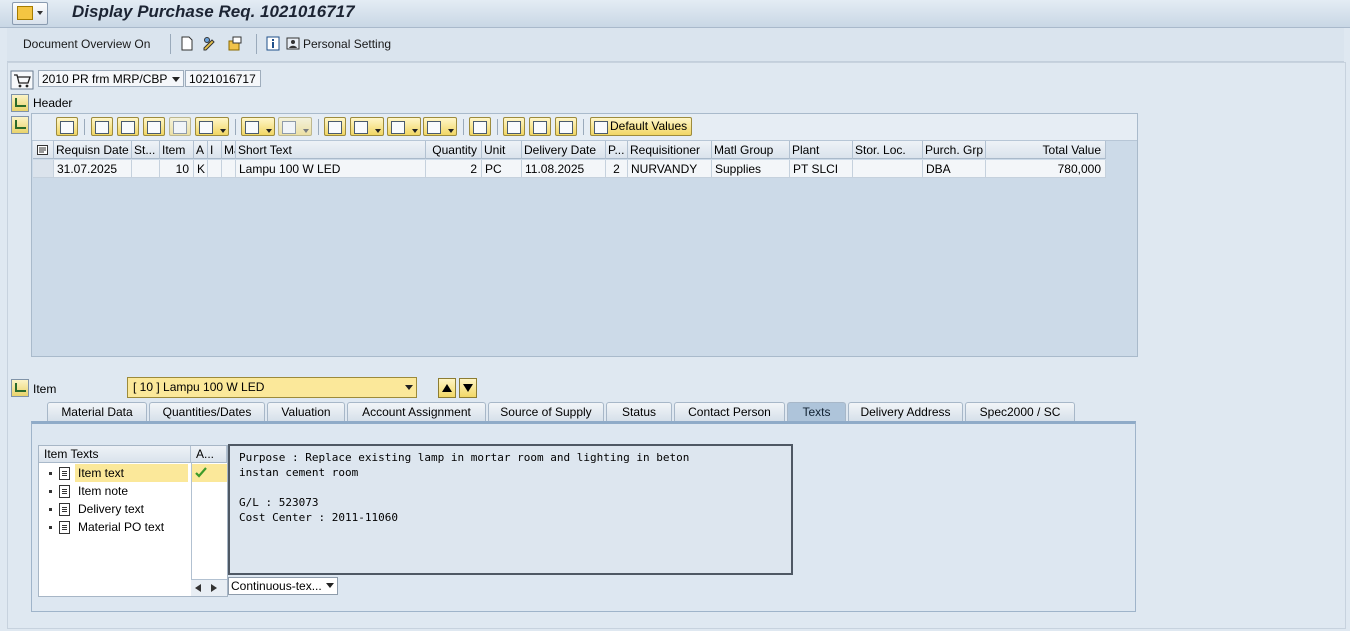 This screenshot has width=1350, height=631. What do you see at coordinates (115, 491) in the screenshot?
I see `tree-item-item-note: Item note` at bounding box center [115, 491].